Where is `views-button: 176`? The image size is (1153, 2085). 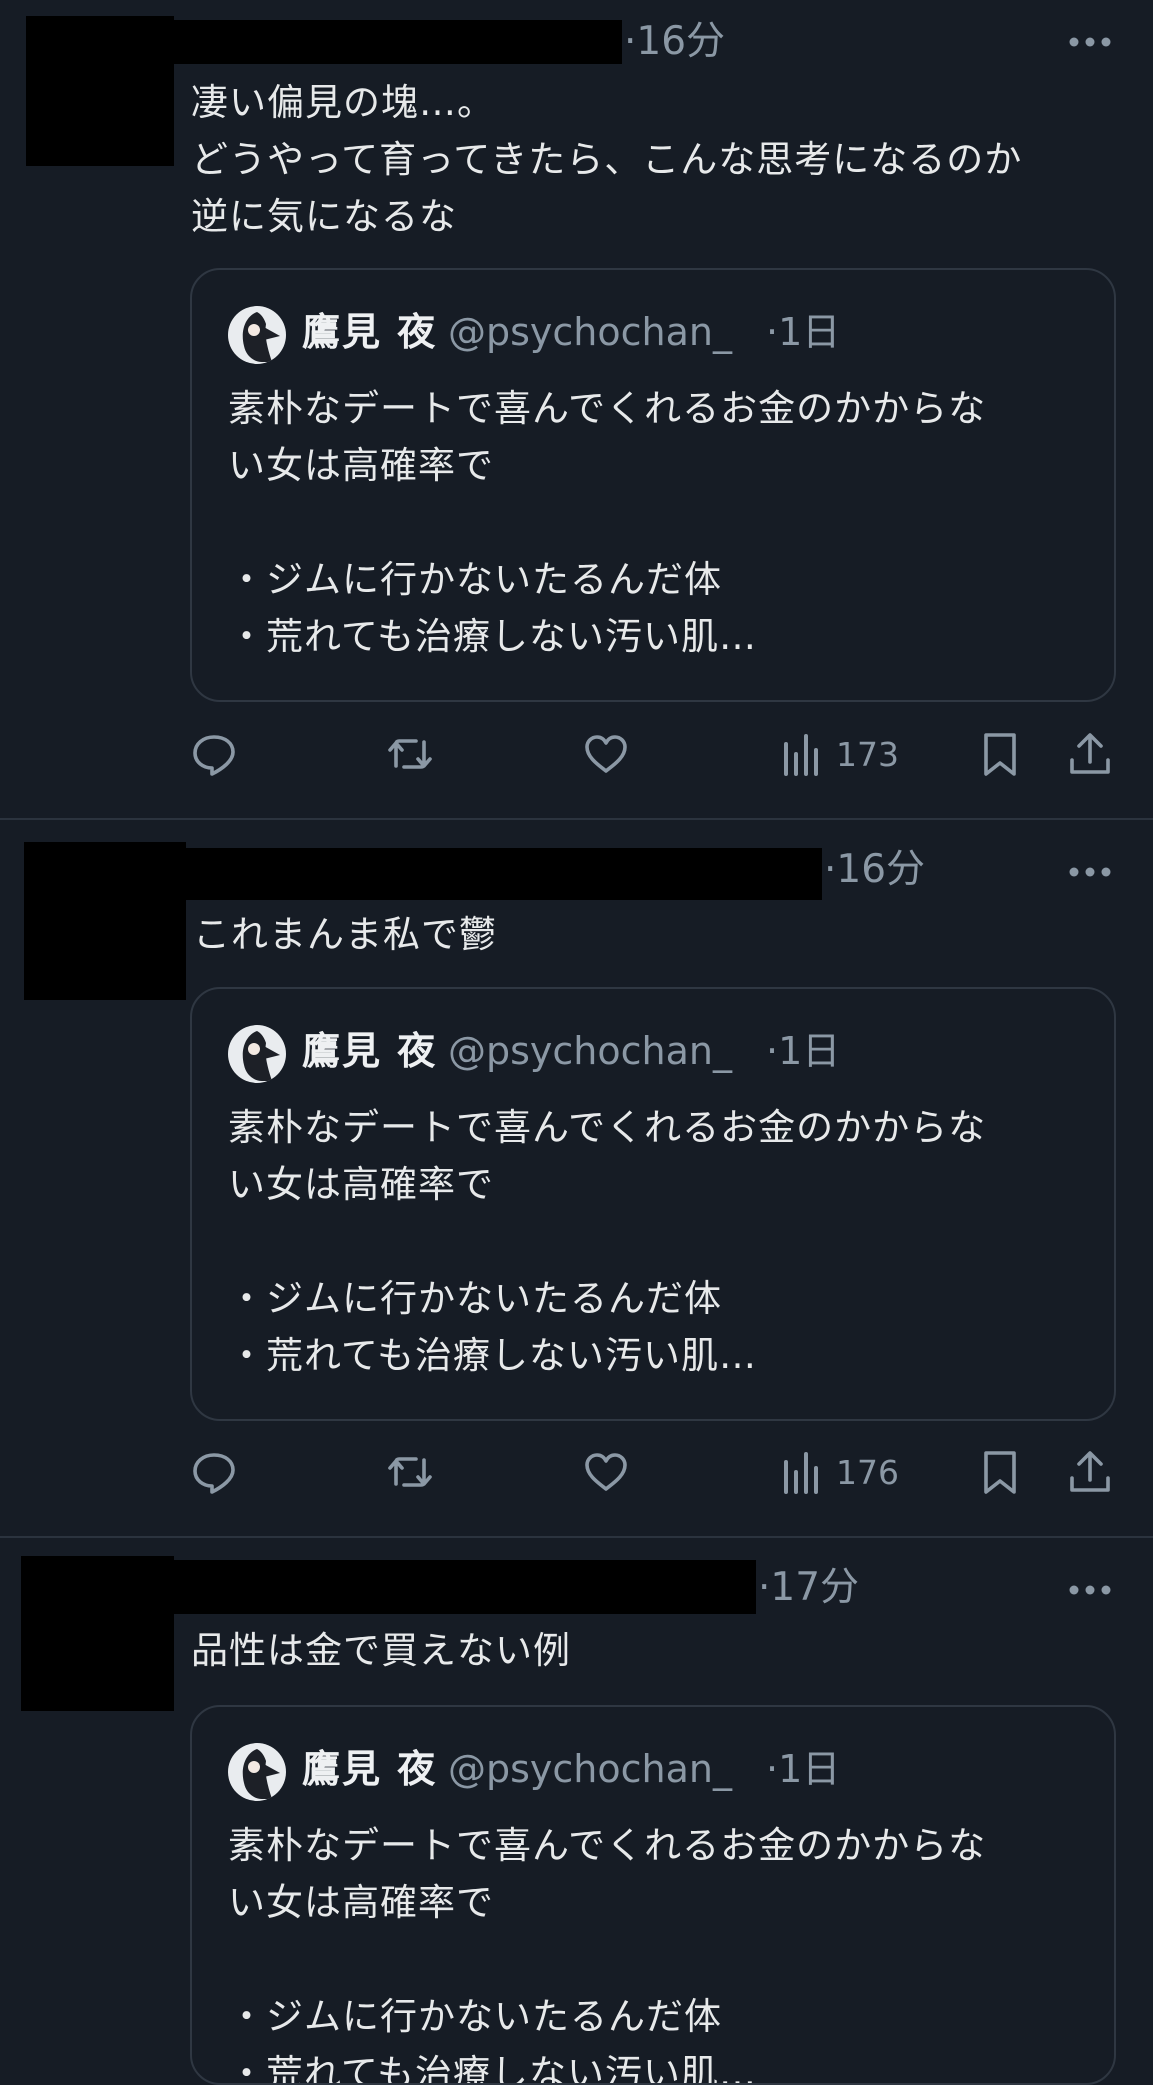 views-button: 176 is located at coordinates (838, 1472).